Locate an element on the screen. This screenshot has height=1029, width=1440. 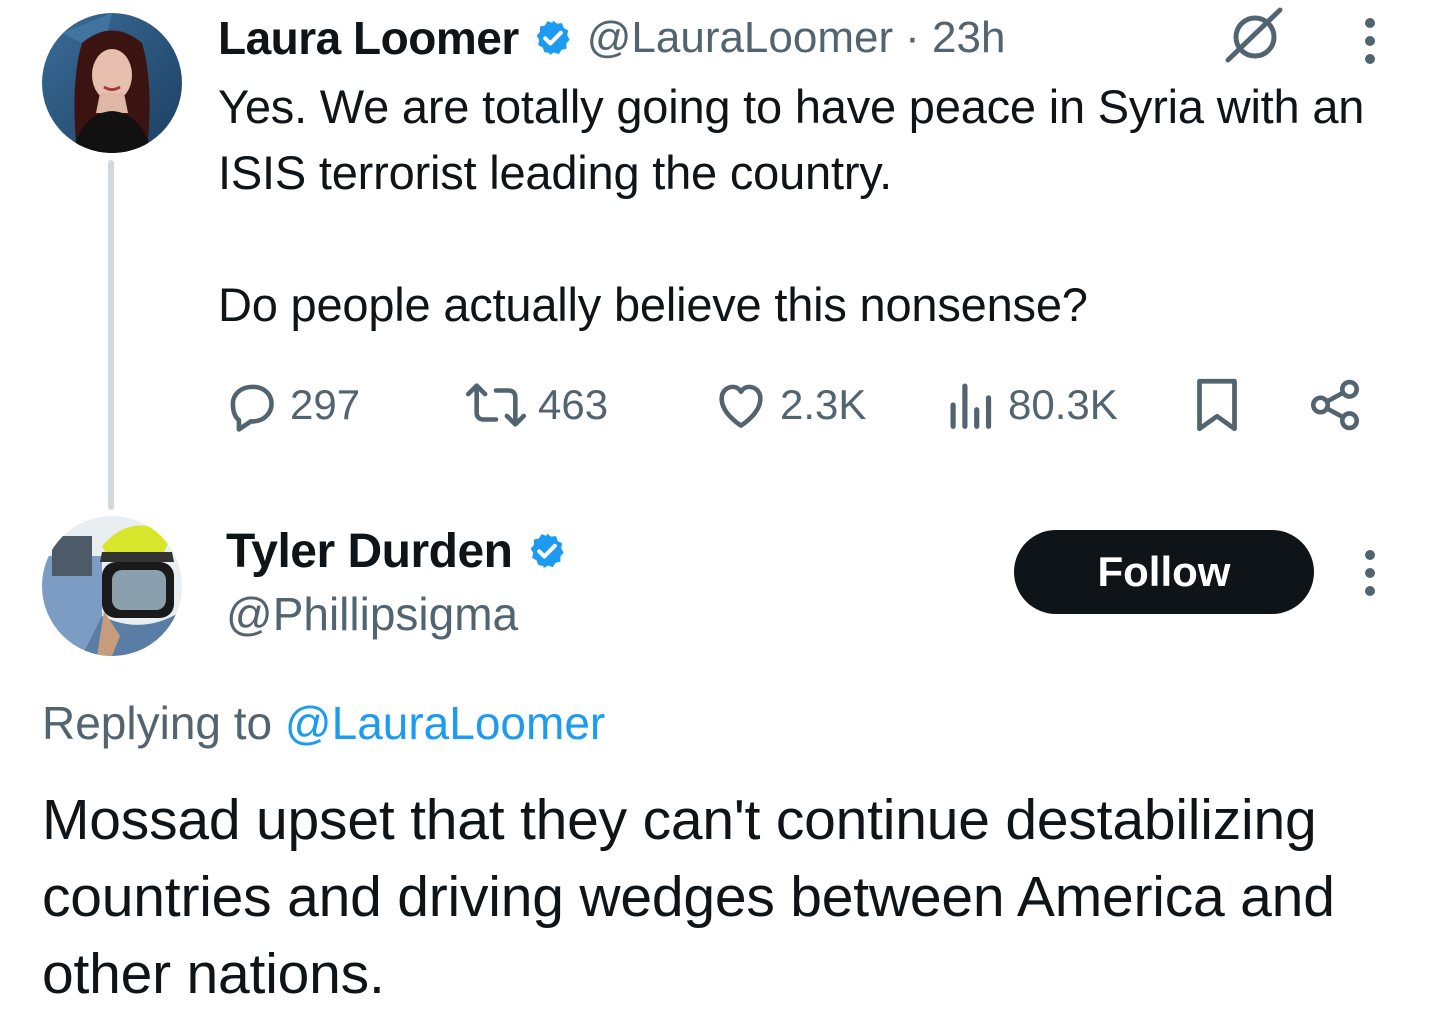
reply-author-row: Tyler Durden is located at coordinates (403, 551).